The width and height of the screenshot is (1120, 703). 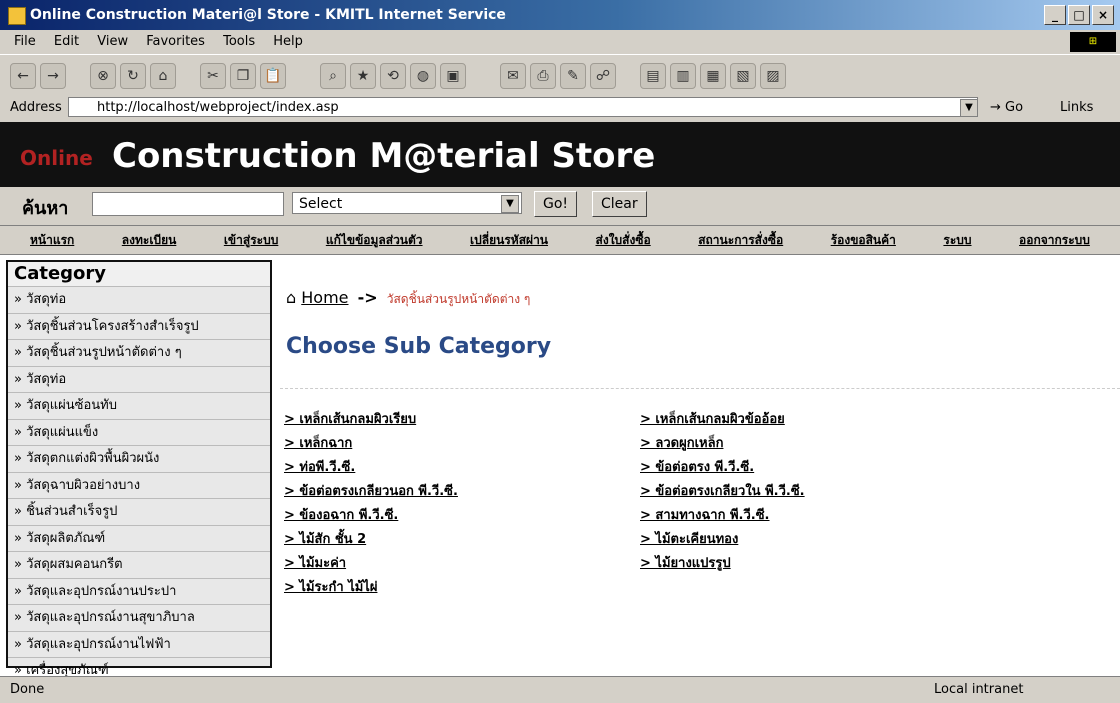 What do you see at coordinates (560, 154) in the screenshot?
I see `site-banner: Online Construction M@terial Store` at bounding box center [560, 154].